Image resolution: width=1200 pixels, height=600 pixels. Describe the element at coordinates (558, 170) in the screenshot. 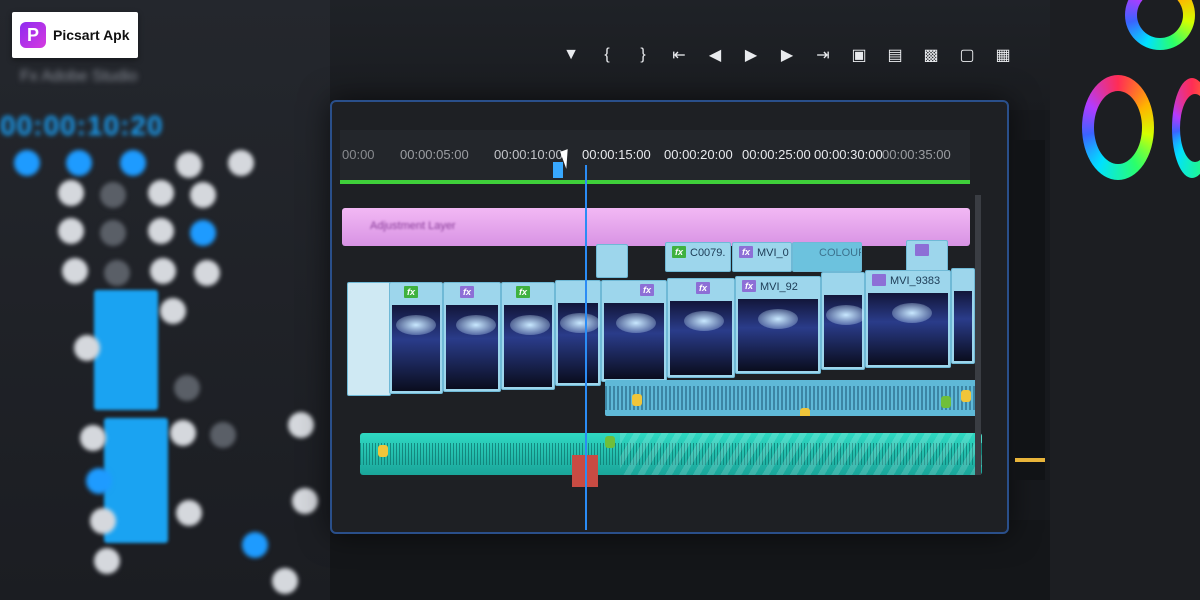

I see `playhead-handle` at that location.